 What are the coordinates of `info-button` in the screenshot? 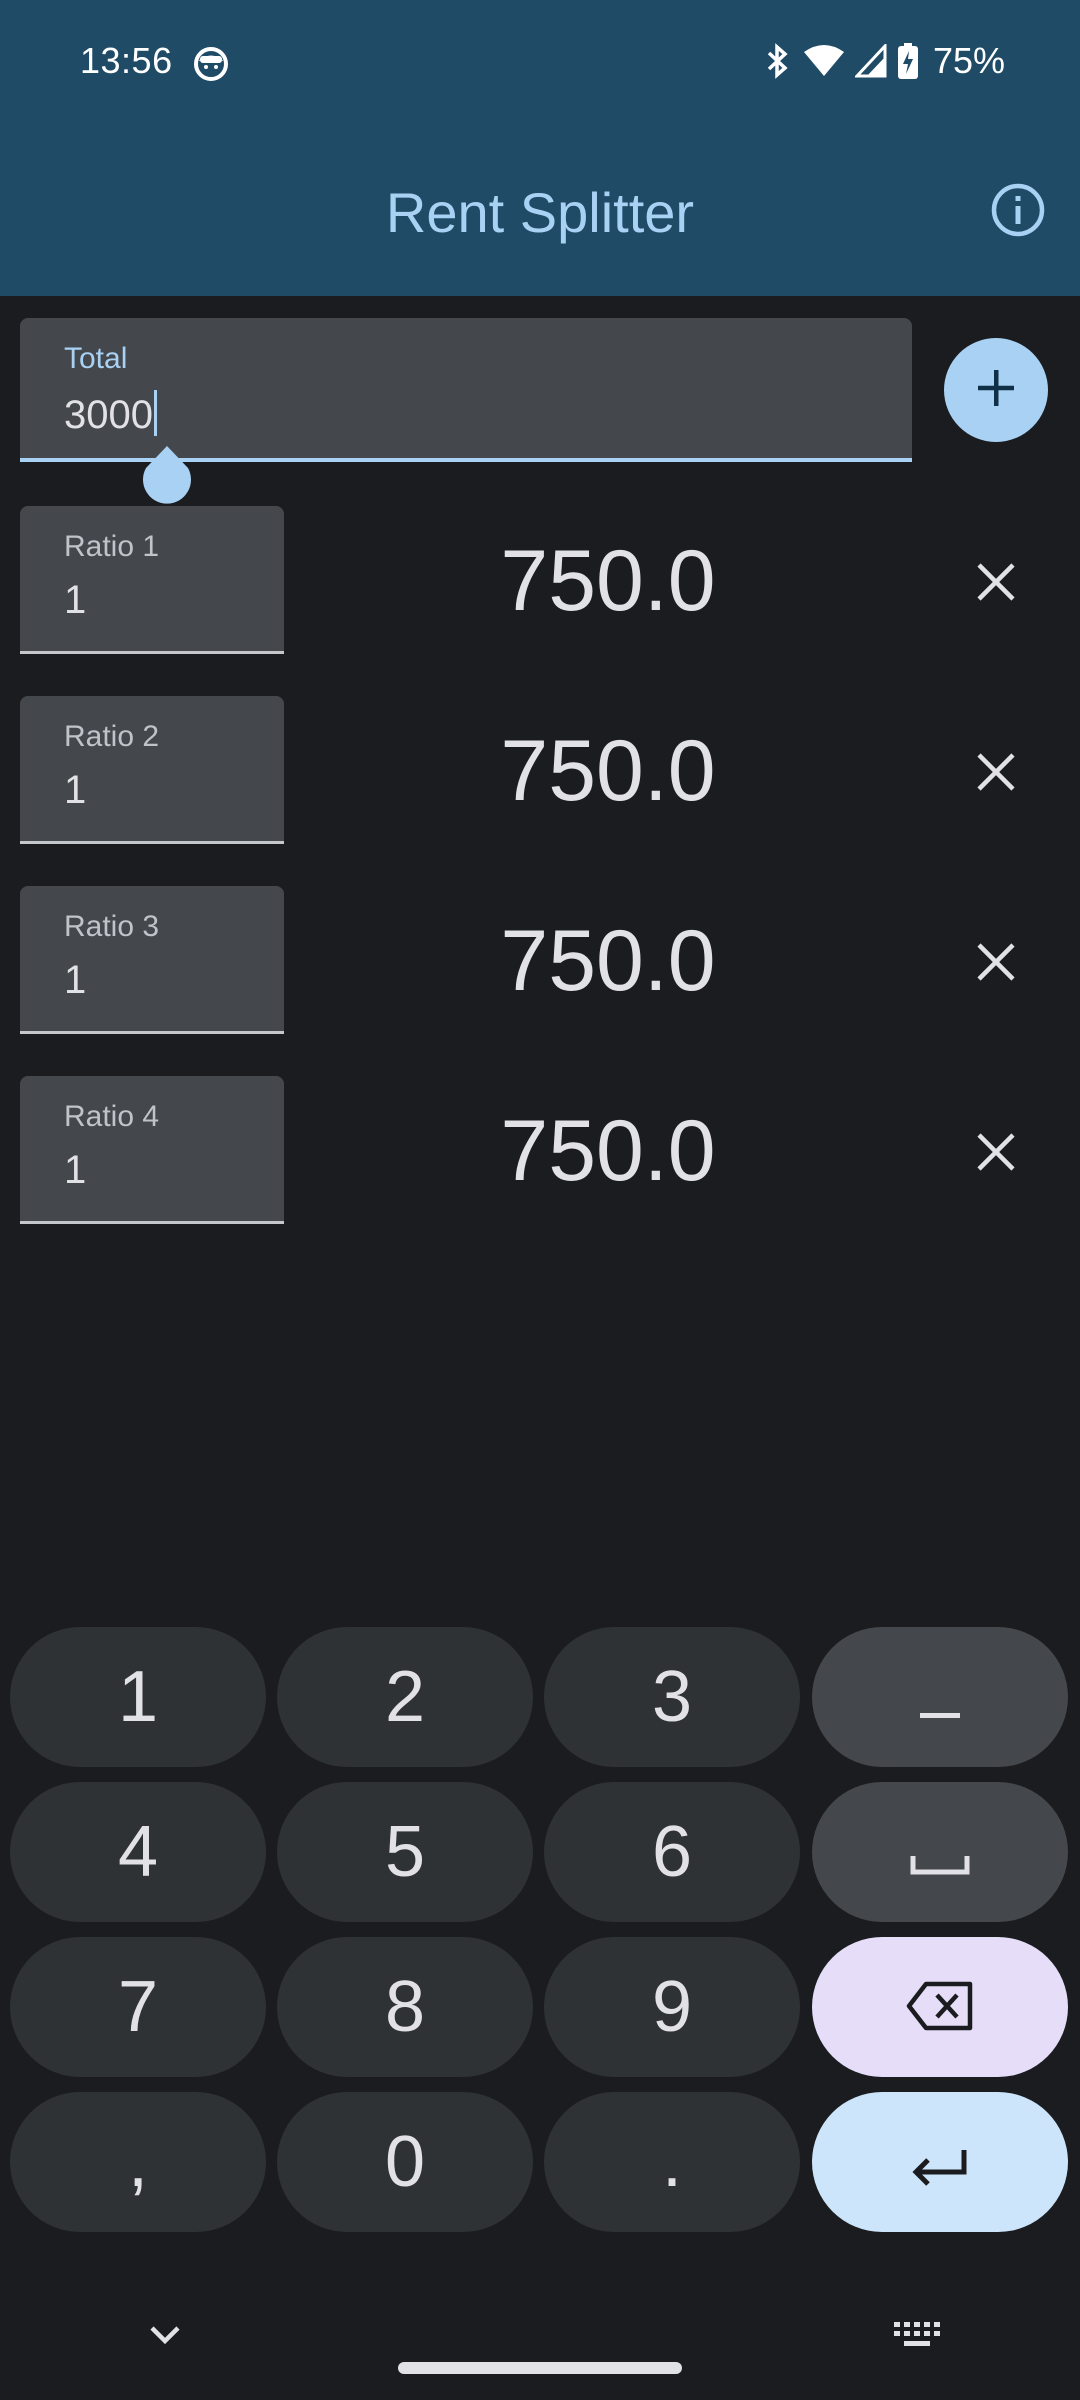 It's located at (1018, 212).